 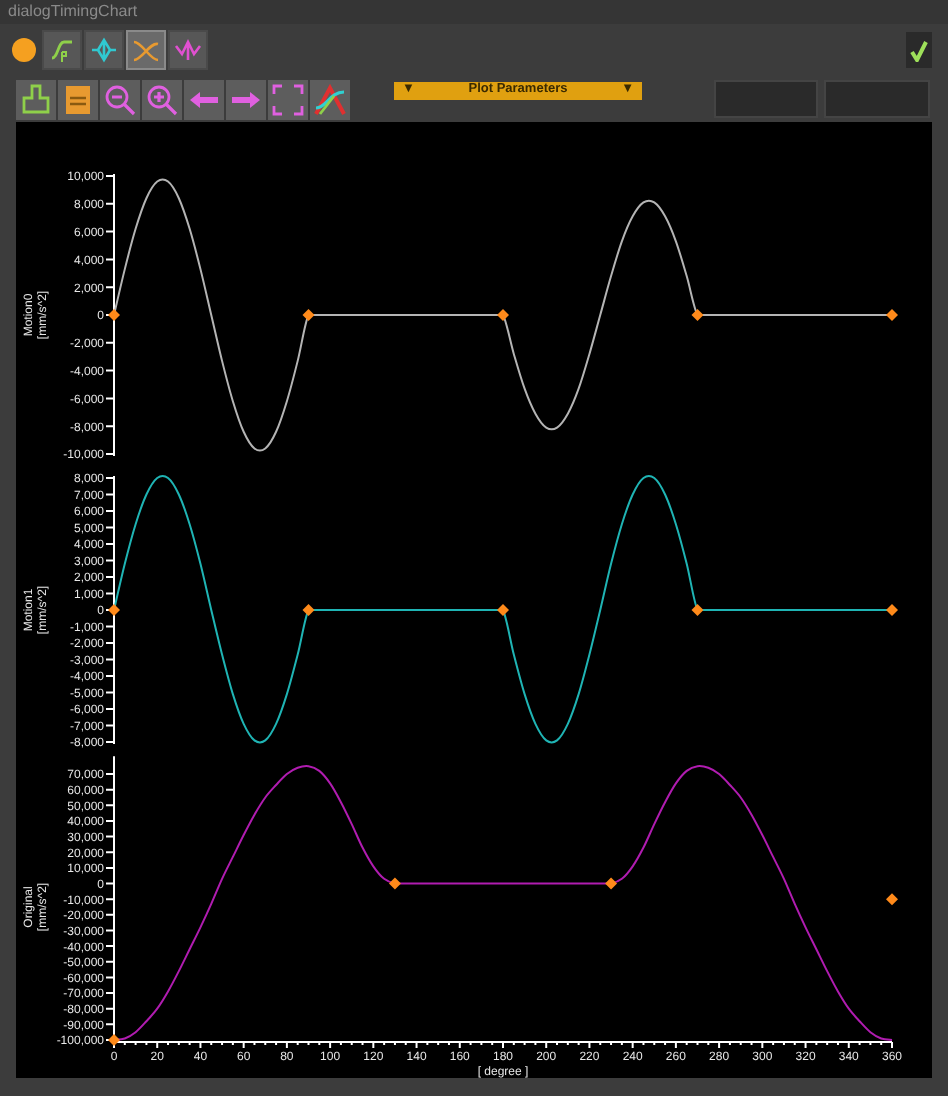 I want to click on list-button, so click(x=78, y=100).